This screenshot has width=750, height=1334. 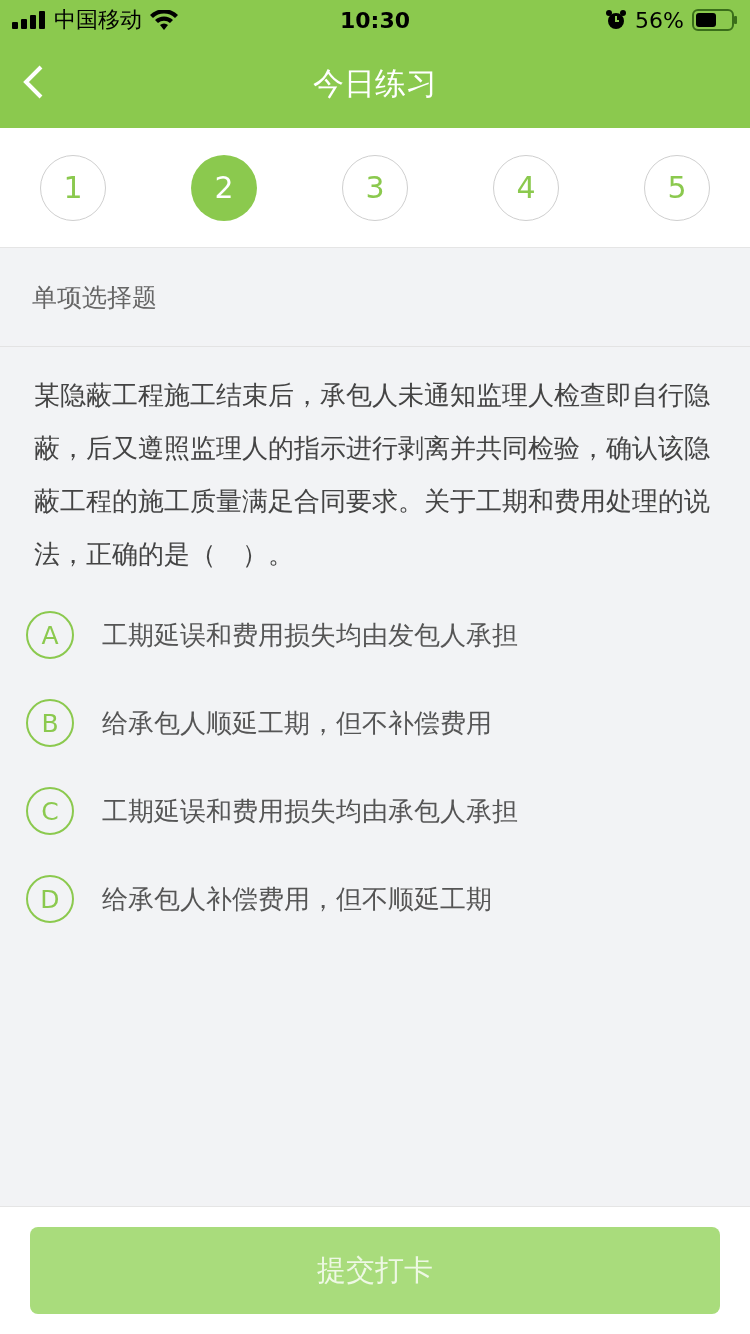 I want to click on carrier-name: 中国移动, so click(x=98, y=20).